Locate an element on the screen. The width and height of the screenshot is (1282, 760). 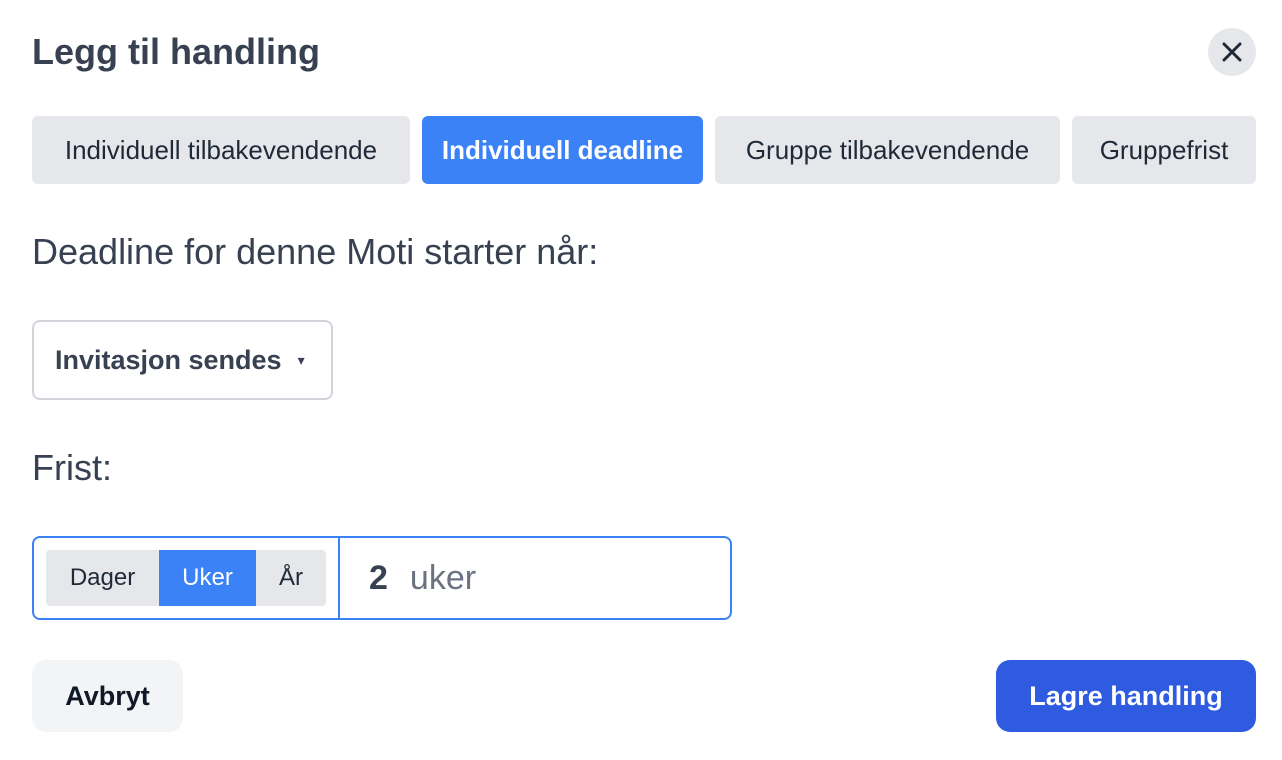
period-input-group: Dager Uker År 2 uker is located at coordinates (382, 578).